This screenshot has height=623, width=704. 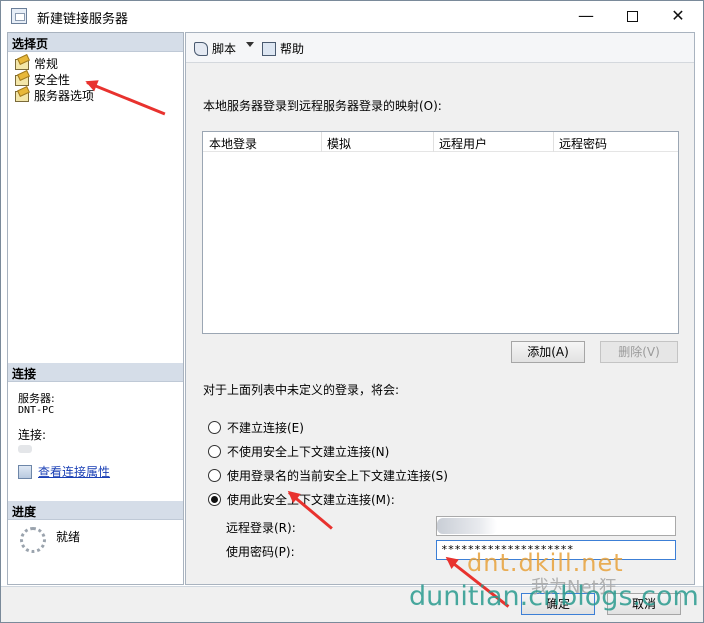 I want to click on title-bar: 新建链接服务器 — ✕, so click(x=352, y=16).